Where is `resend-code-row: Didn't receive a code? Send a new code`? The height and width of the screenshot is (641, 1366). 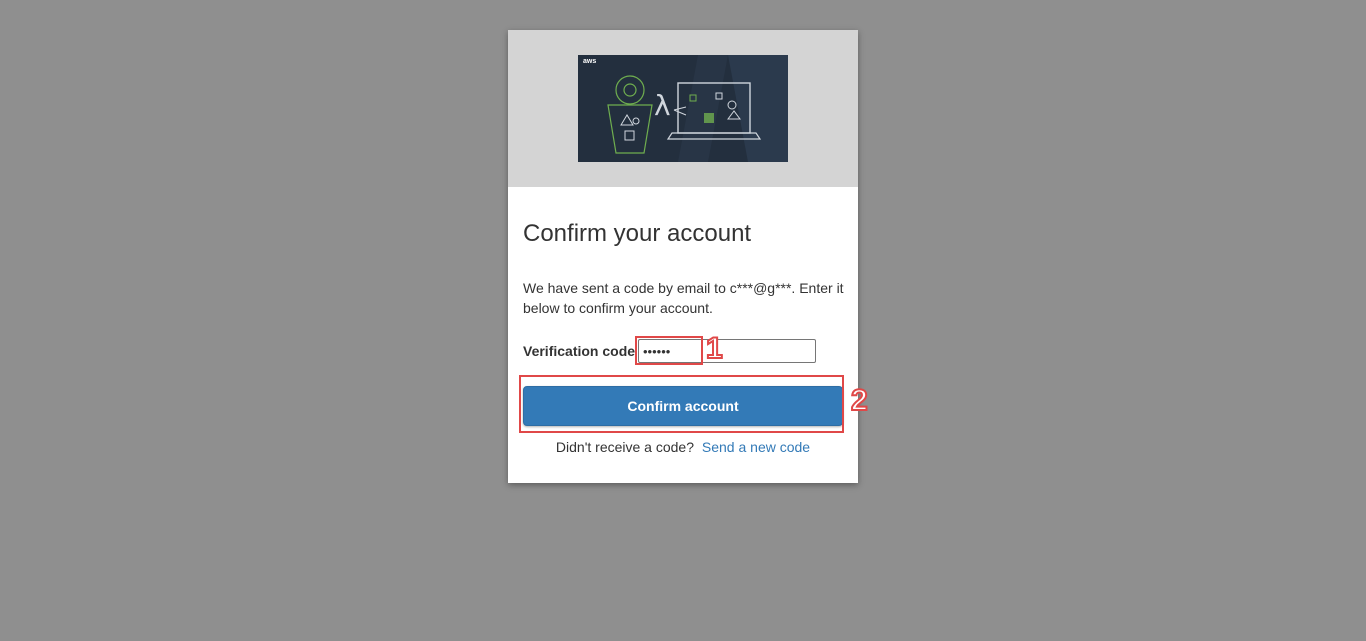 resend-code-row: Didn't receive a code? Send a new code is located at coordinates (683, 447).